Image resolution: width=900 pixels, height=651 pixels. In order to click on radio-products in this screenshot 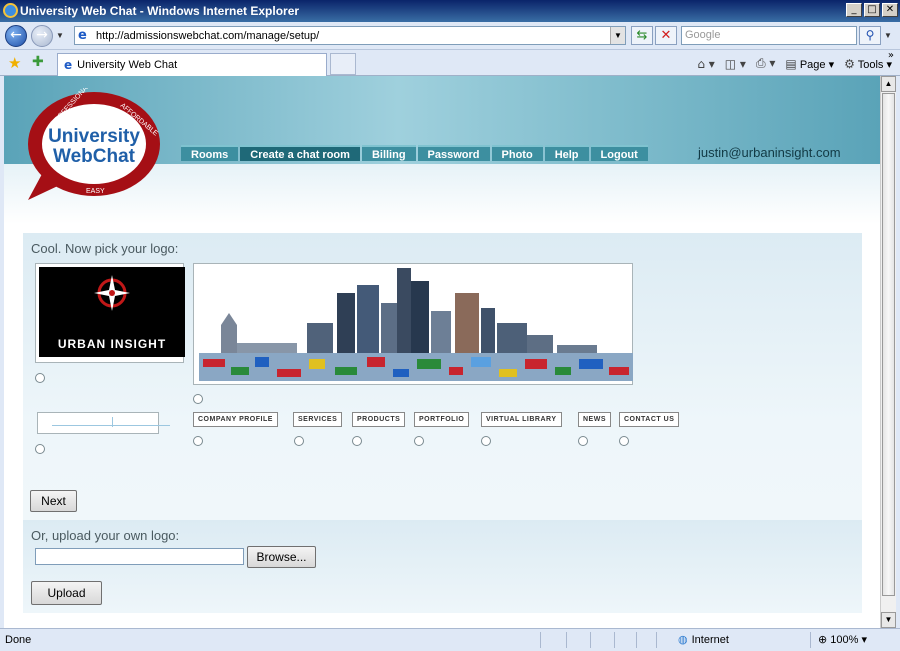, I will do `click(357, 441)`.